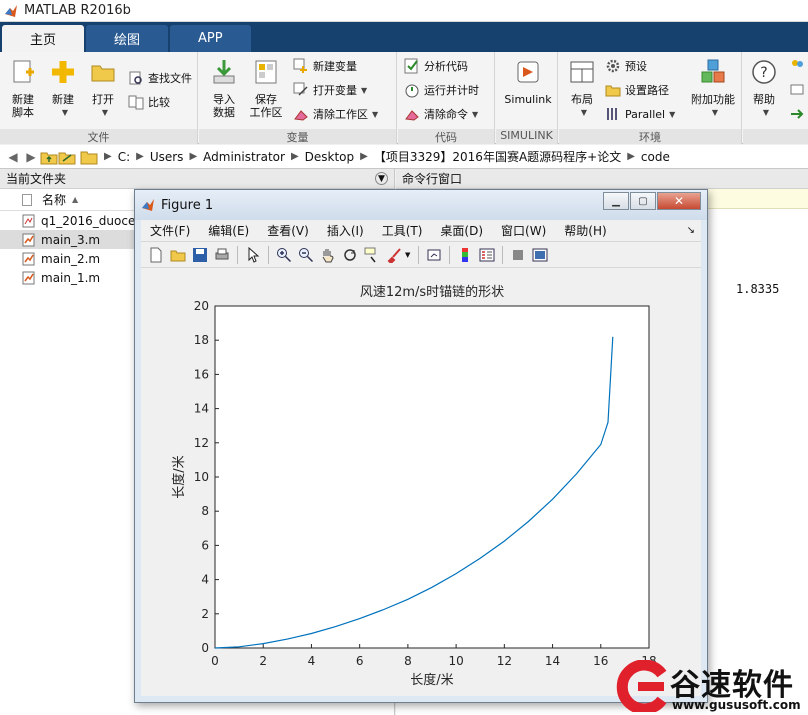 The height and width of the screenshot is (715, 808). I want to click on preferences-button: 预设, so click(626, 66).